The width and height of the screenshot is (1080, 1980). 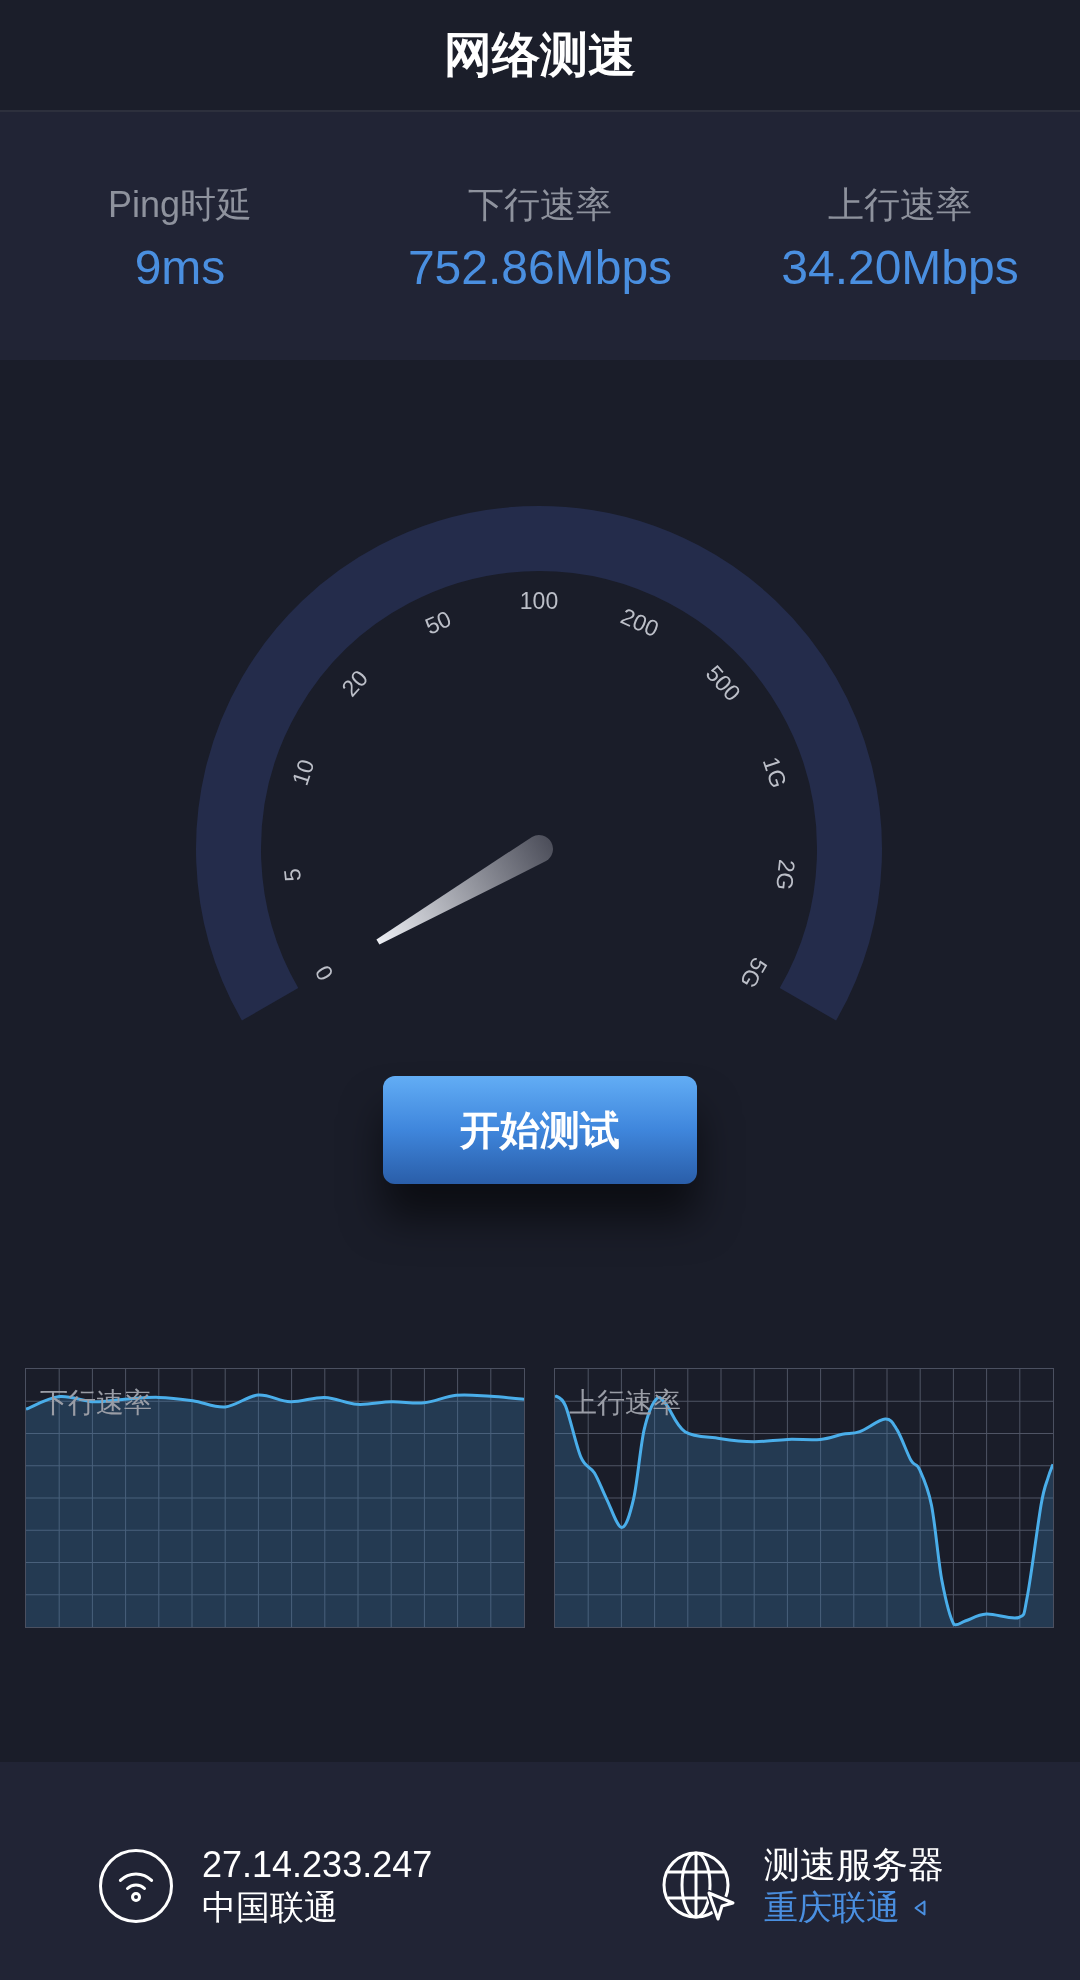 What do you see at coordinates (640, 622) in the screenshot?
I see `gauge-scale-label: 200` at bounding box center [640, 622].